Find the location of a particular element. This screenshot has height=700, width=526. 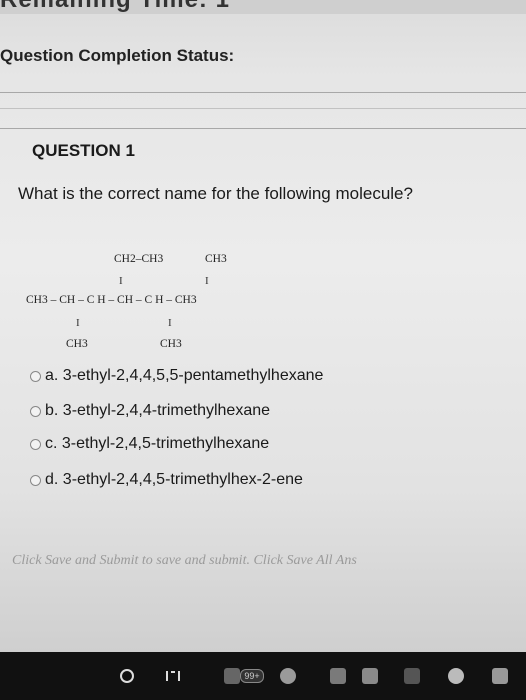

question-divider is located at coordinates (263, 128).